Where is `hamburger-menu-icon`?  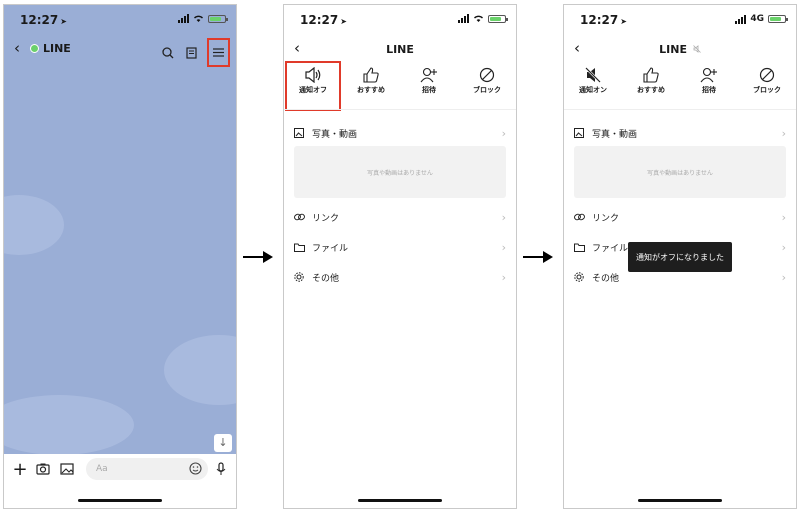
hamburger-menu-icon is located at coordinates (218, 52).